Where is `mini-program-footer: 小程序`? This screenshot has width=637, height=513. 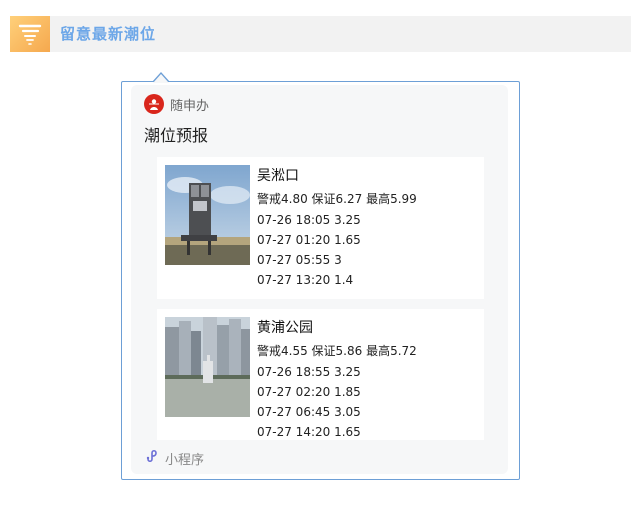
mini-program-footer: 小程序 is located at coordinates (175, 458).